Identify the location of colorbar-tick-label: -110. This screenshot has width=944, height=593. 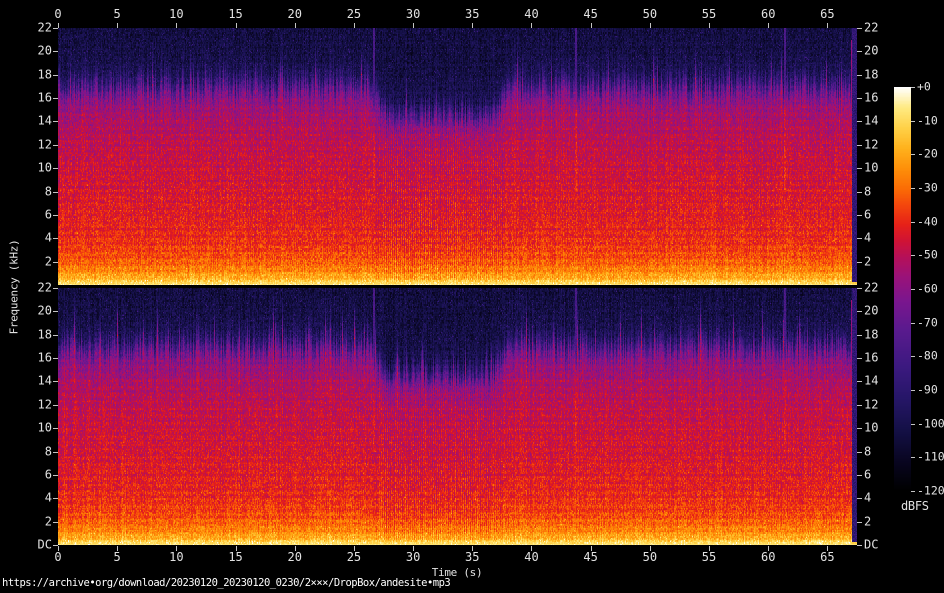
(930, 456).